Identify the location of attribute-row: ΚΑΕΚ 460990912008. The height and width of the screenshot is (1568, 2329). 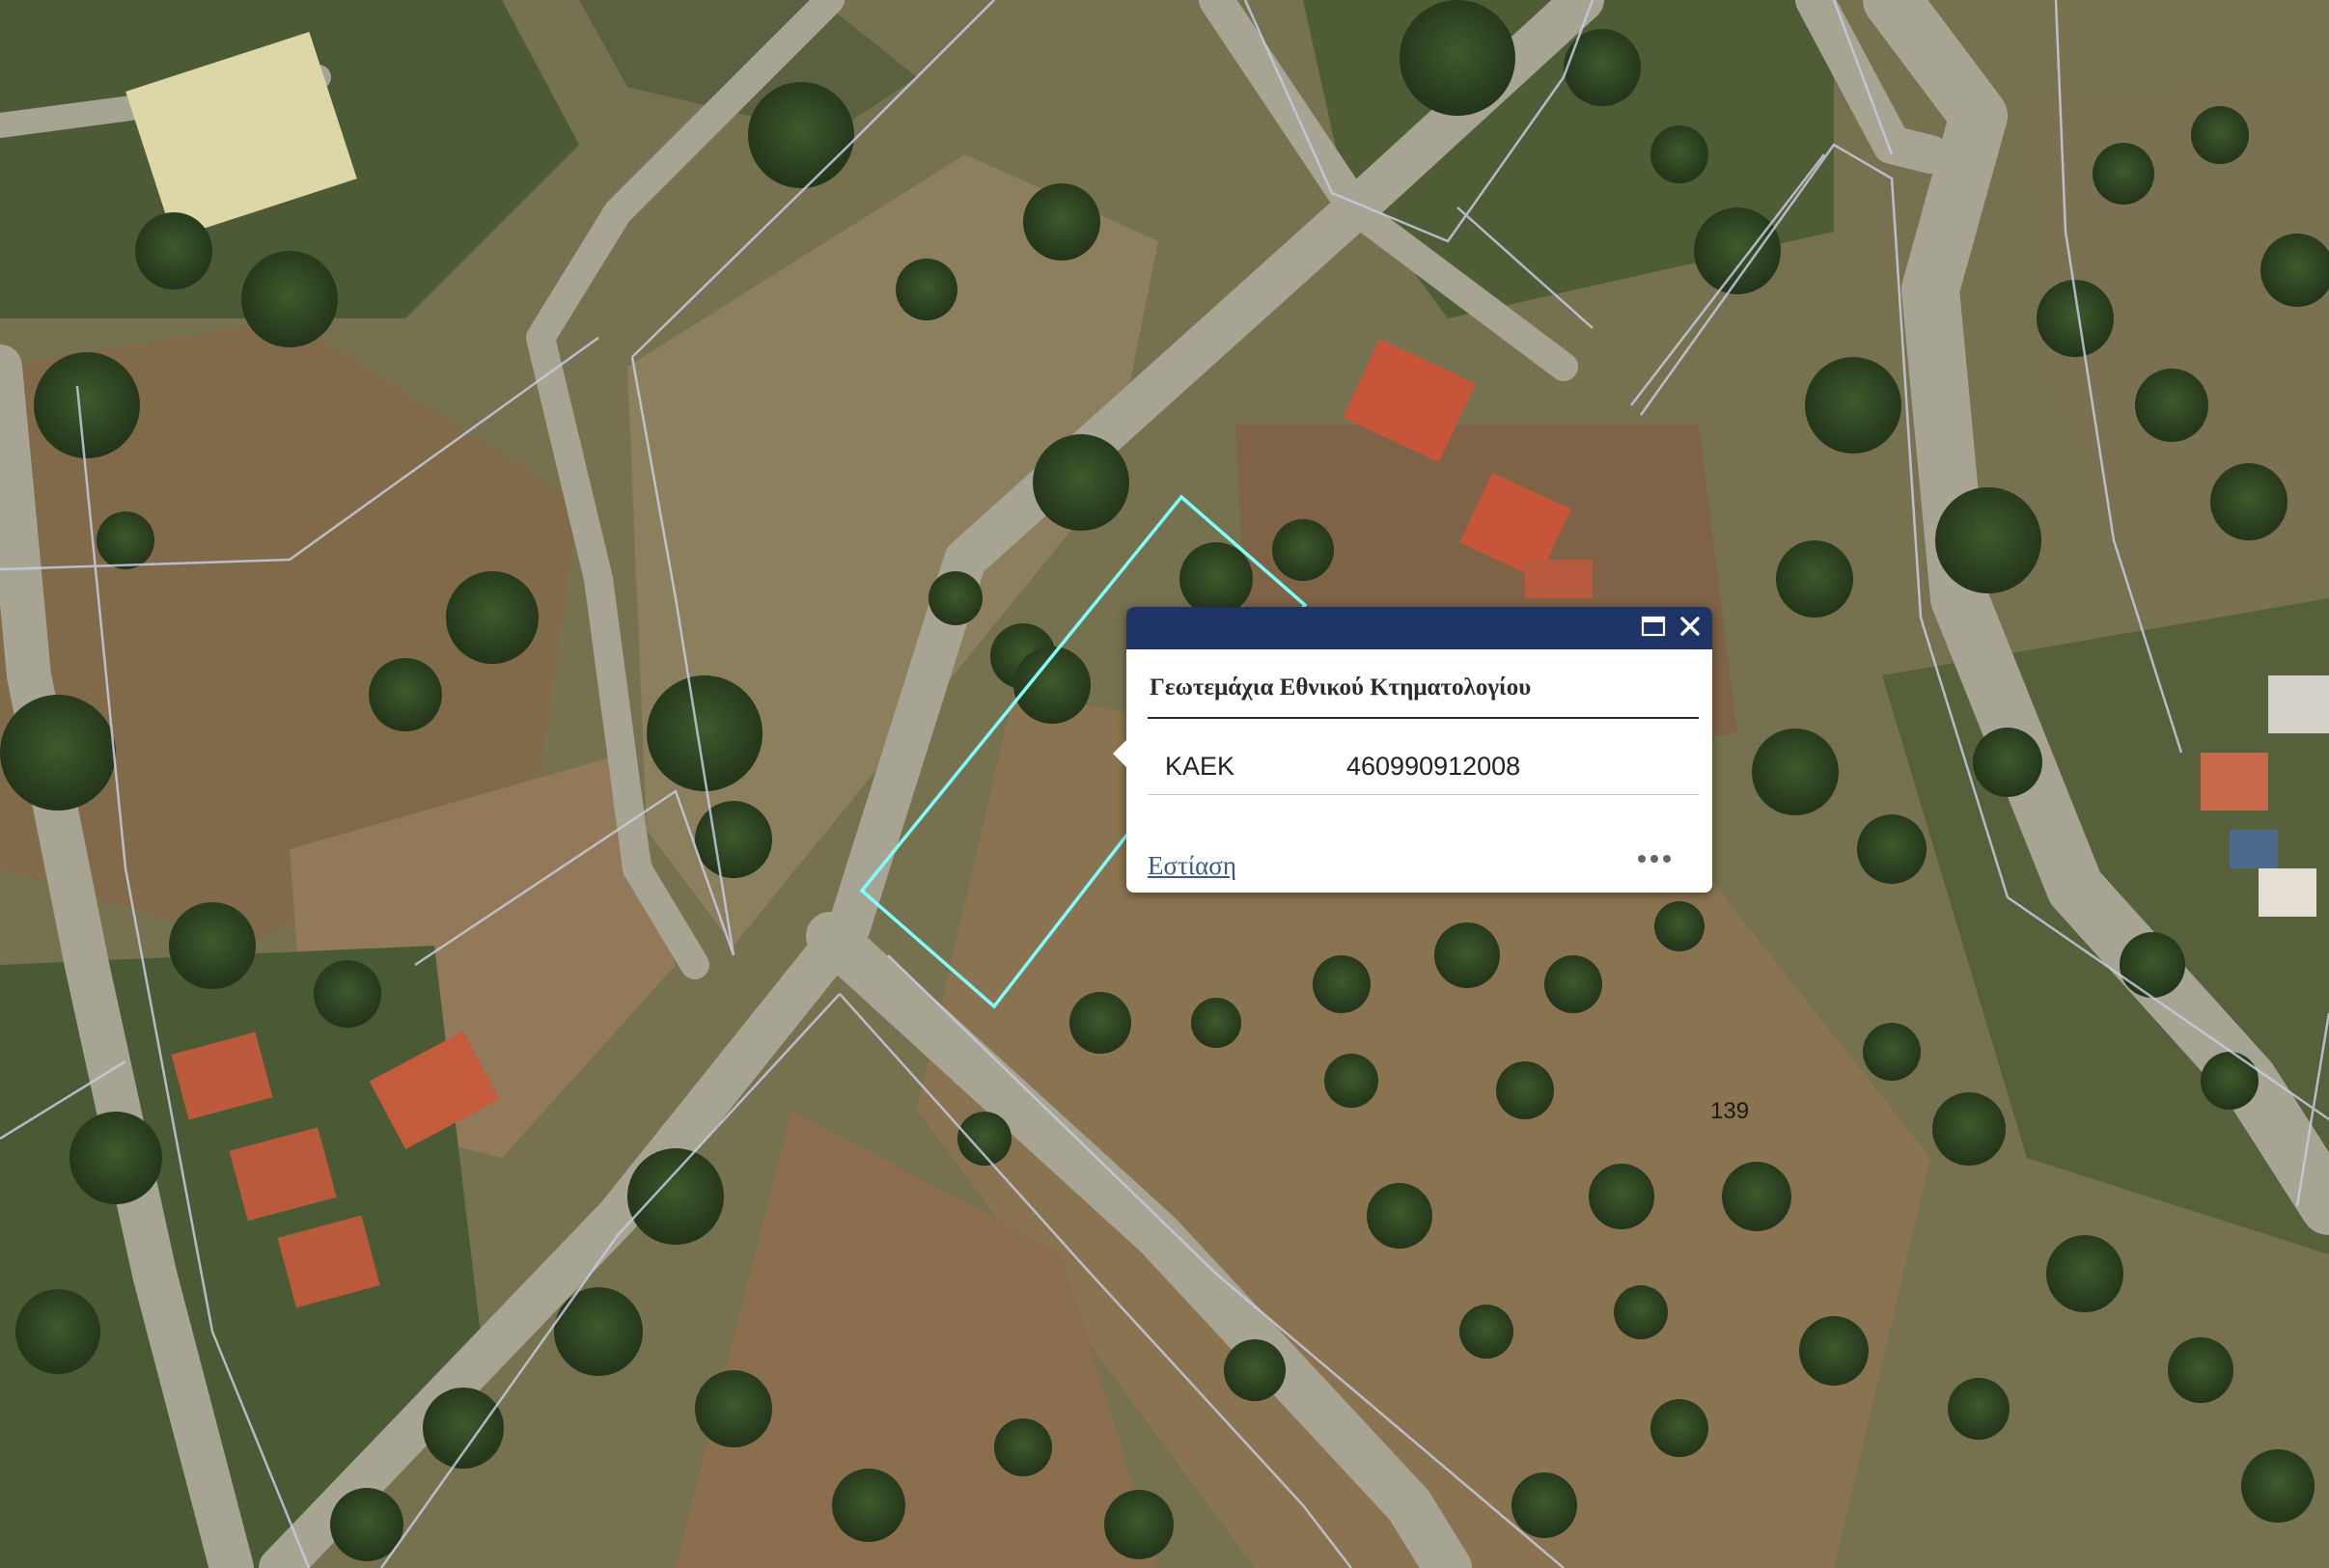
(1423, 763).